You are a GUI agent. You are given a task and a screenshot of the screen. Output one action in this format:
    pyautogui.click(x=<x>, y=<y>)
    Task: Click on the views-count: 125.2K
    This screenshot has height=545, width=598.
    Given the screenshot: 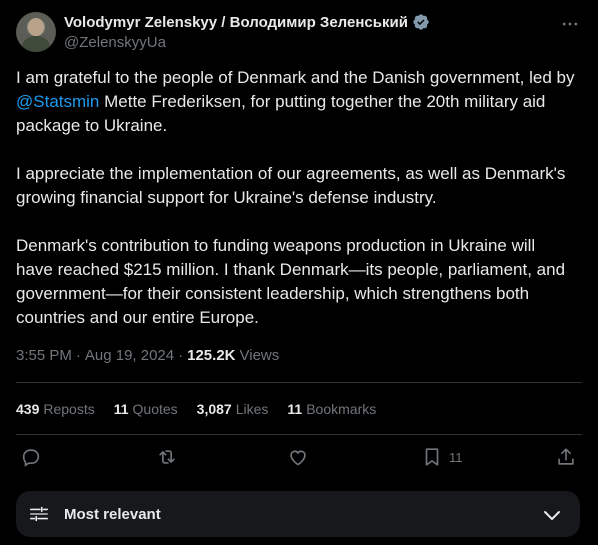 What is the action you would take?
    pyautogui.click(x=211, y=355)
    